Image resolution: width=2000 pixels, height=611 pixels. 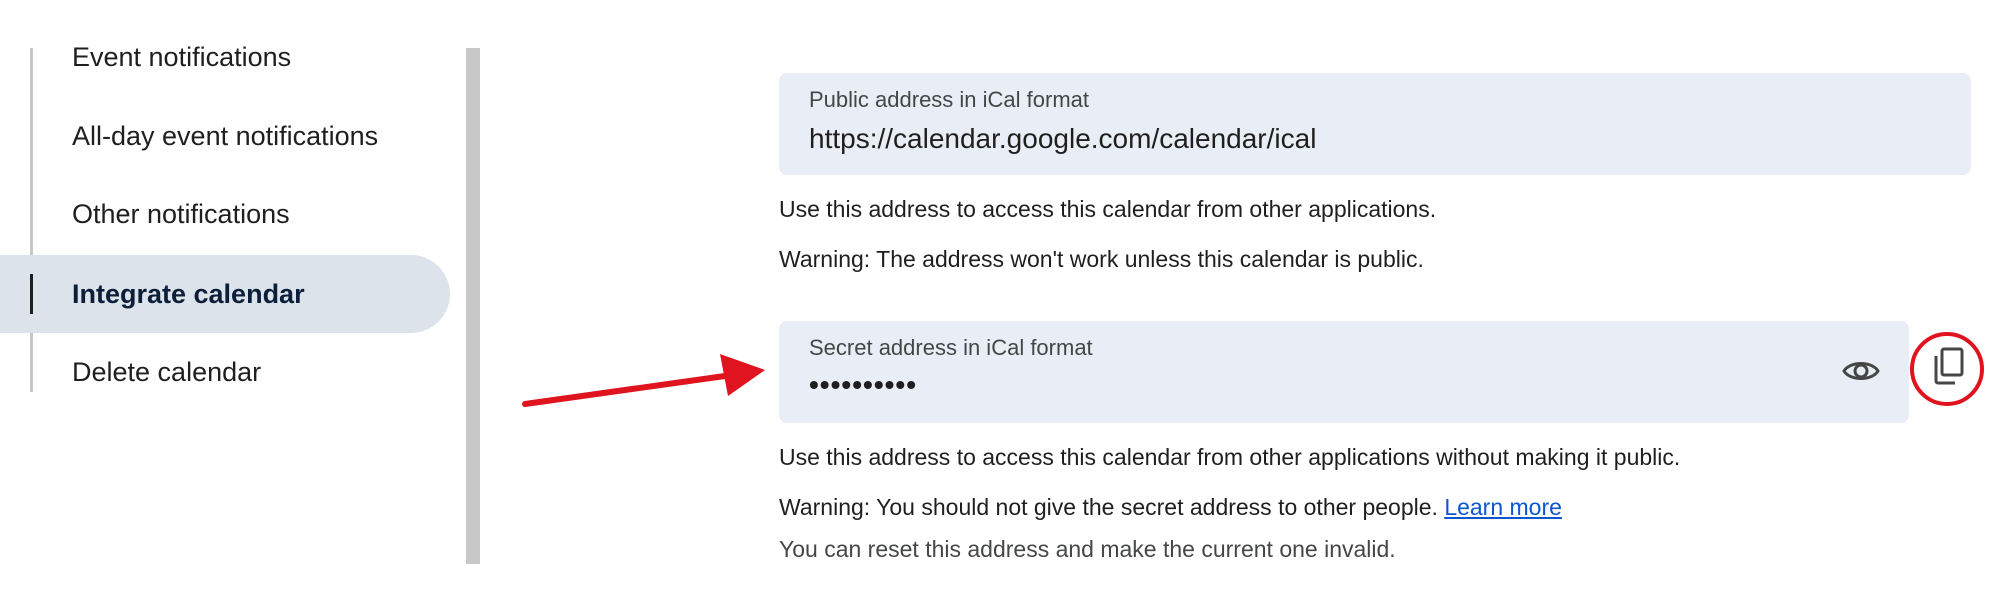 What do you see at coordinates (1344, 372) in the screenshot?
I see `secret-address-field: Secret address in iCal format ••••••••••` at bounding box center [1344, 372].